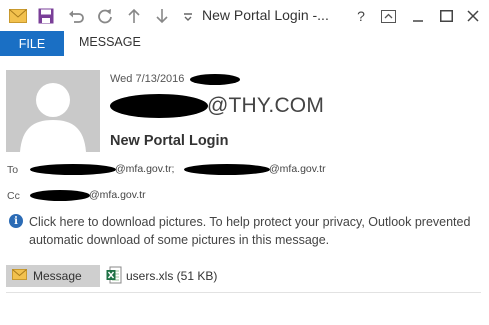 The image size is (489, 325). Describe the element at coordinates (169, 141) in the screenshot. I see `message-subject: New Portal Login` at that location.